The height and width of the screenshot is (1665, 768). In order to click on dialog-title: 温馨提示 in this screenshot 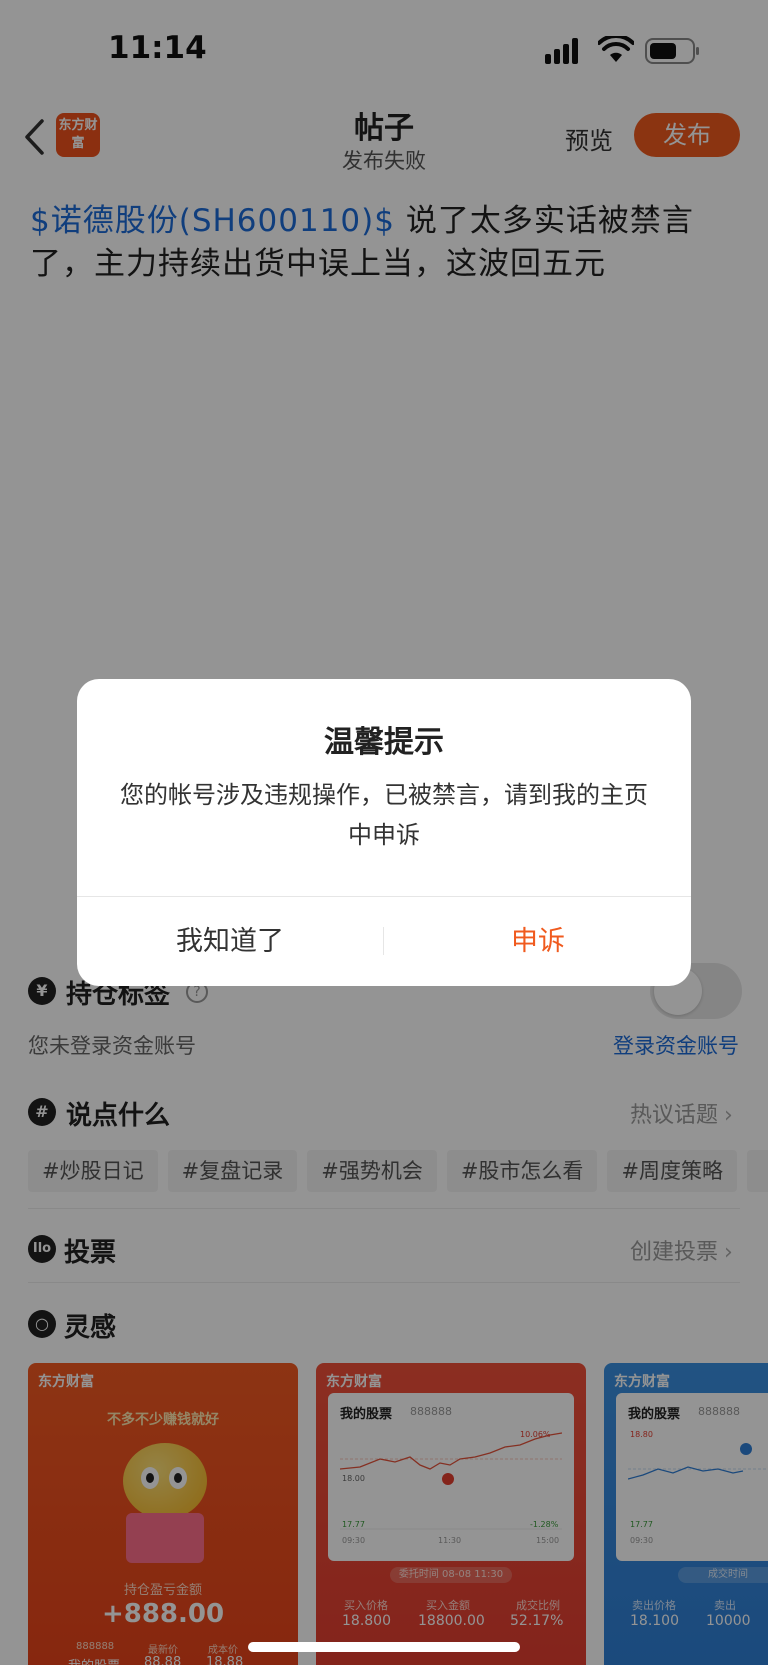, I will do `click(384, 742)`.